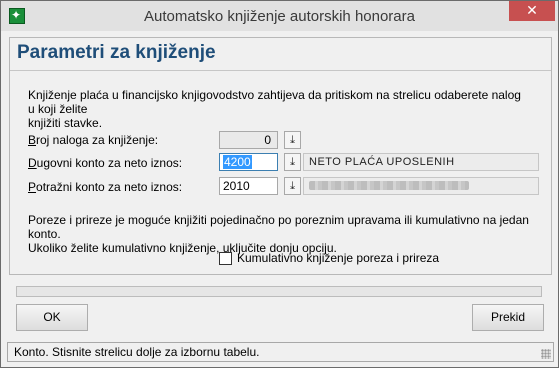  Describe the element at coordinates (248, 186) in the screenshot. I see `potrazni-konto-input: 2010` at that location.